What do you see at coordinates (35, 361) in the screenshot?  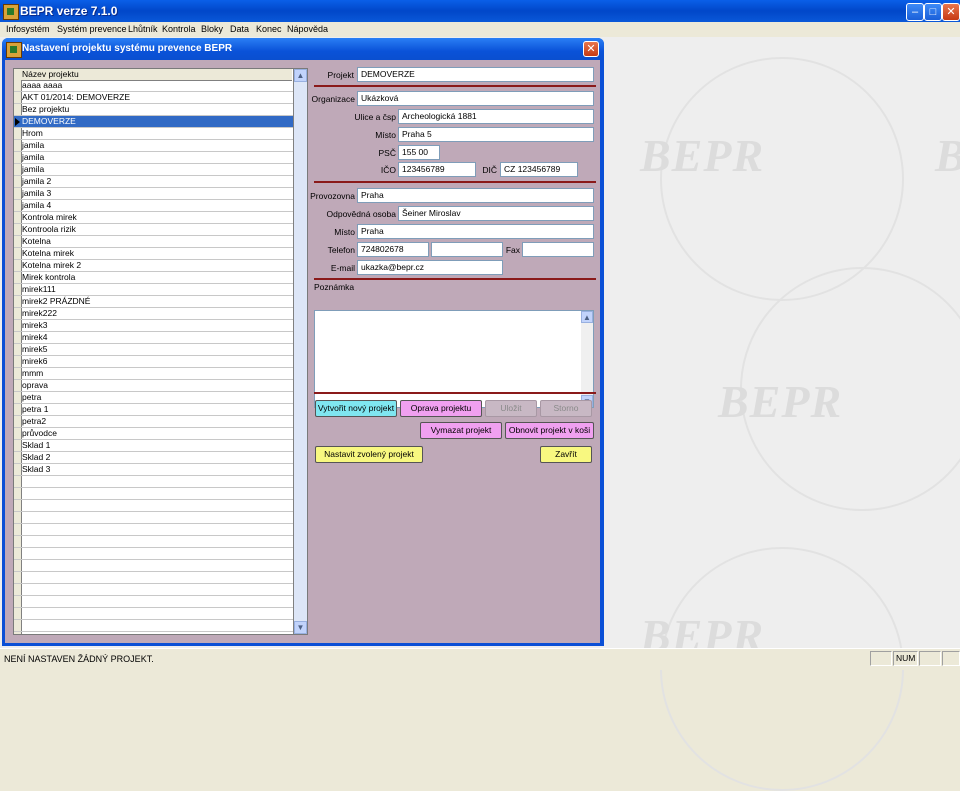 I see `project-name-cell: mirek6` at bounding box center [35, 361].